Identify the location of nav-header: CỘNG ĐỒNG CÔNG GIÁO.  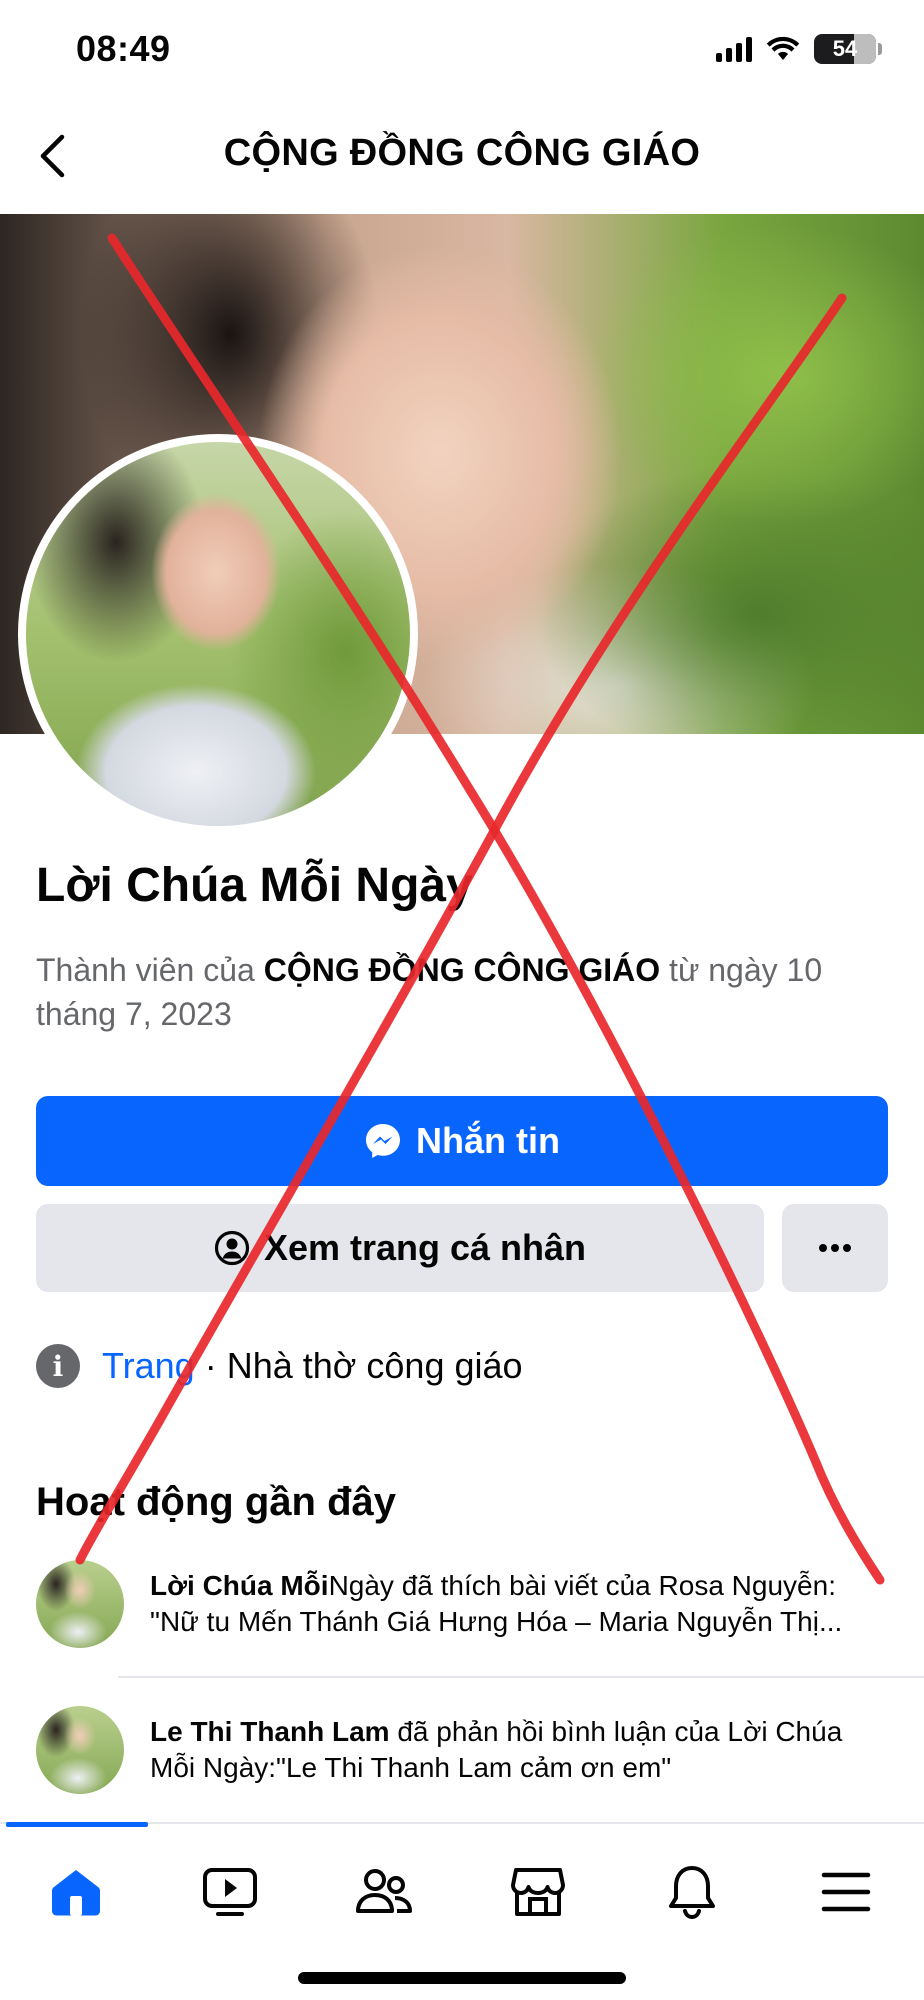
(462, 156).